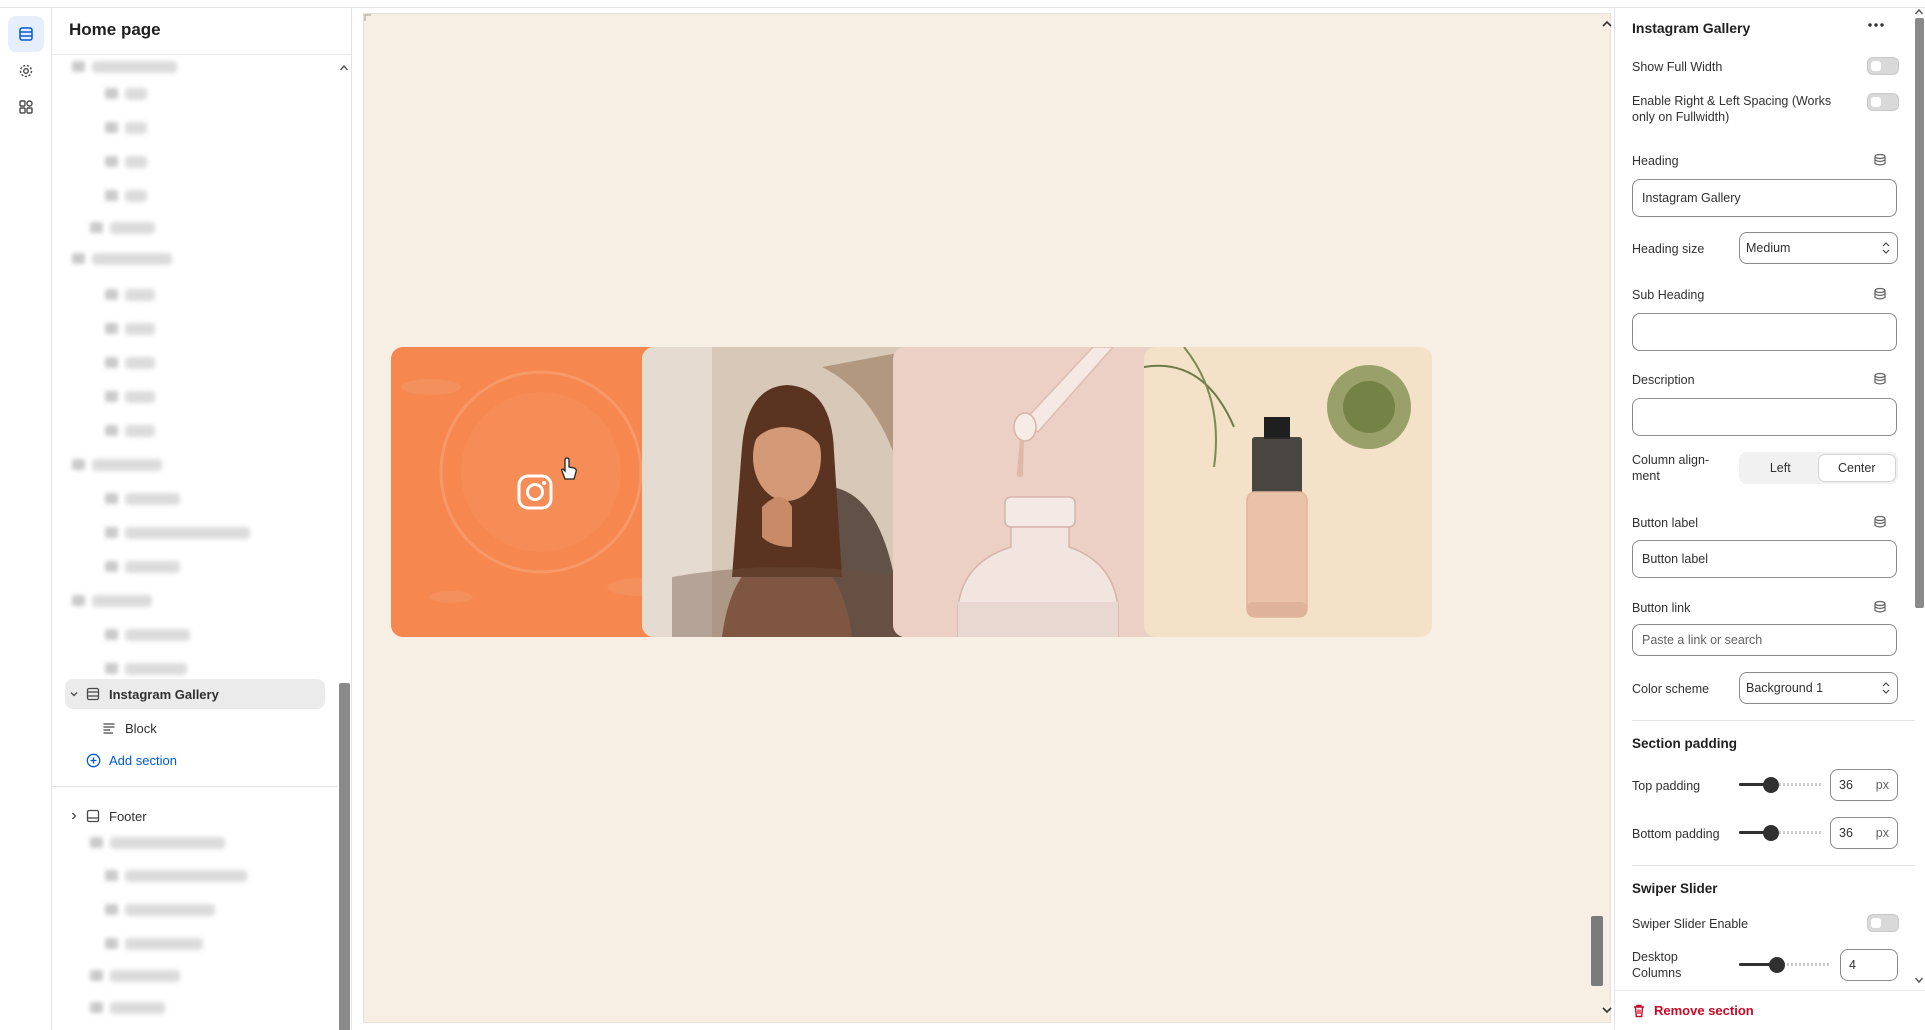 This screenshot has height=1030, width=1925. I want to click on instagram-tile, so click(535, 492).